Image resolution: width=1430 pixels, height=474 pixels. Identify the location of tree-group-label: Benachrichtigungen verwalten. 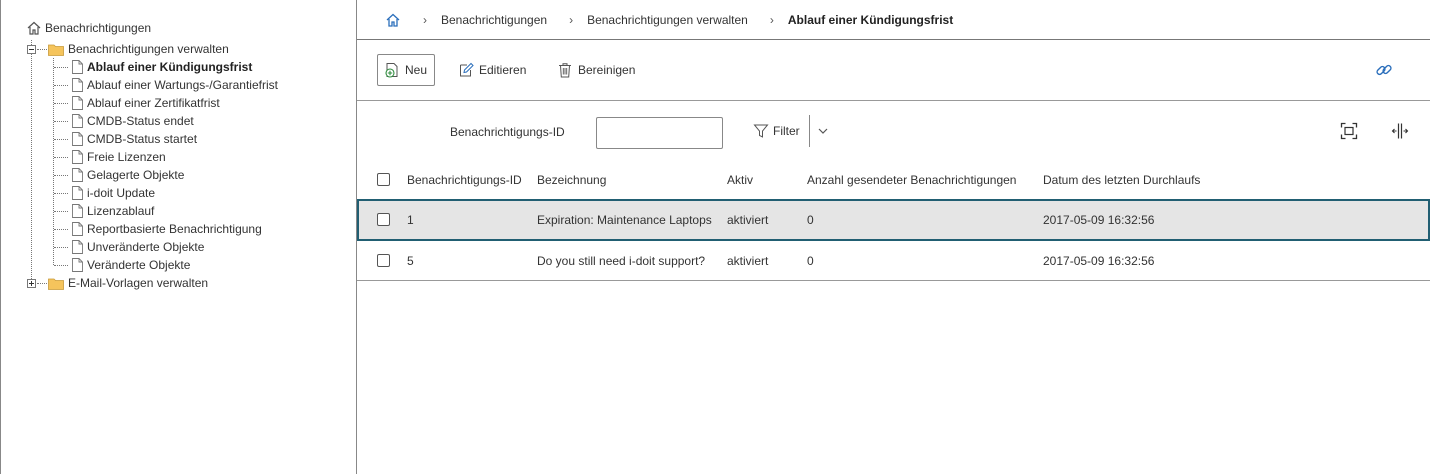
(148, 49).